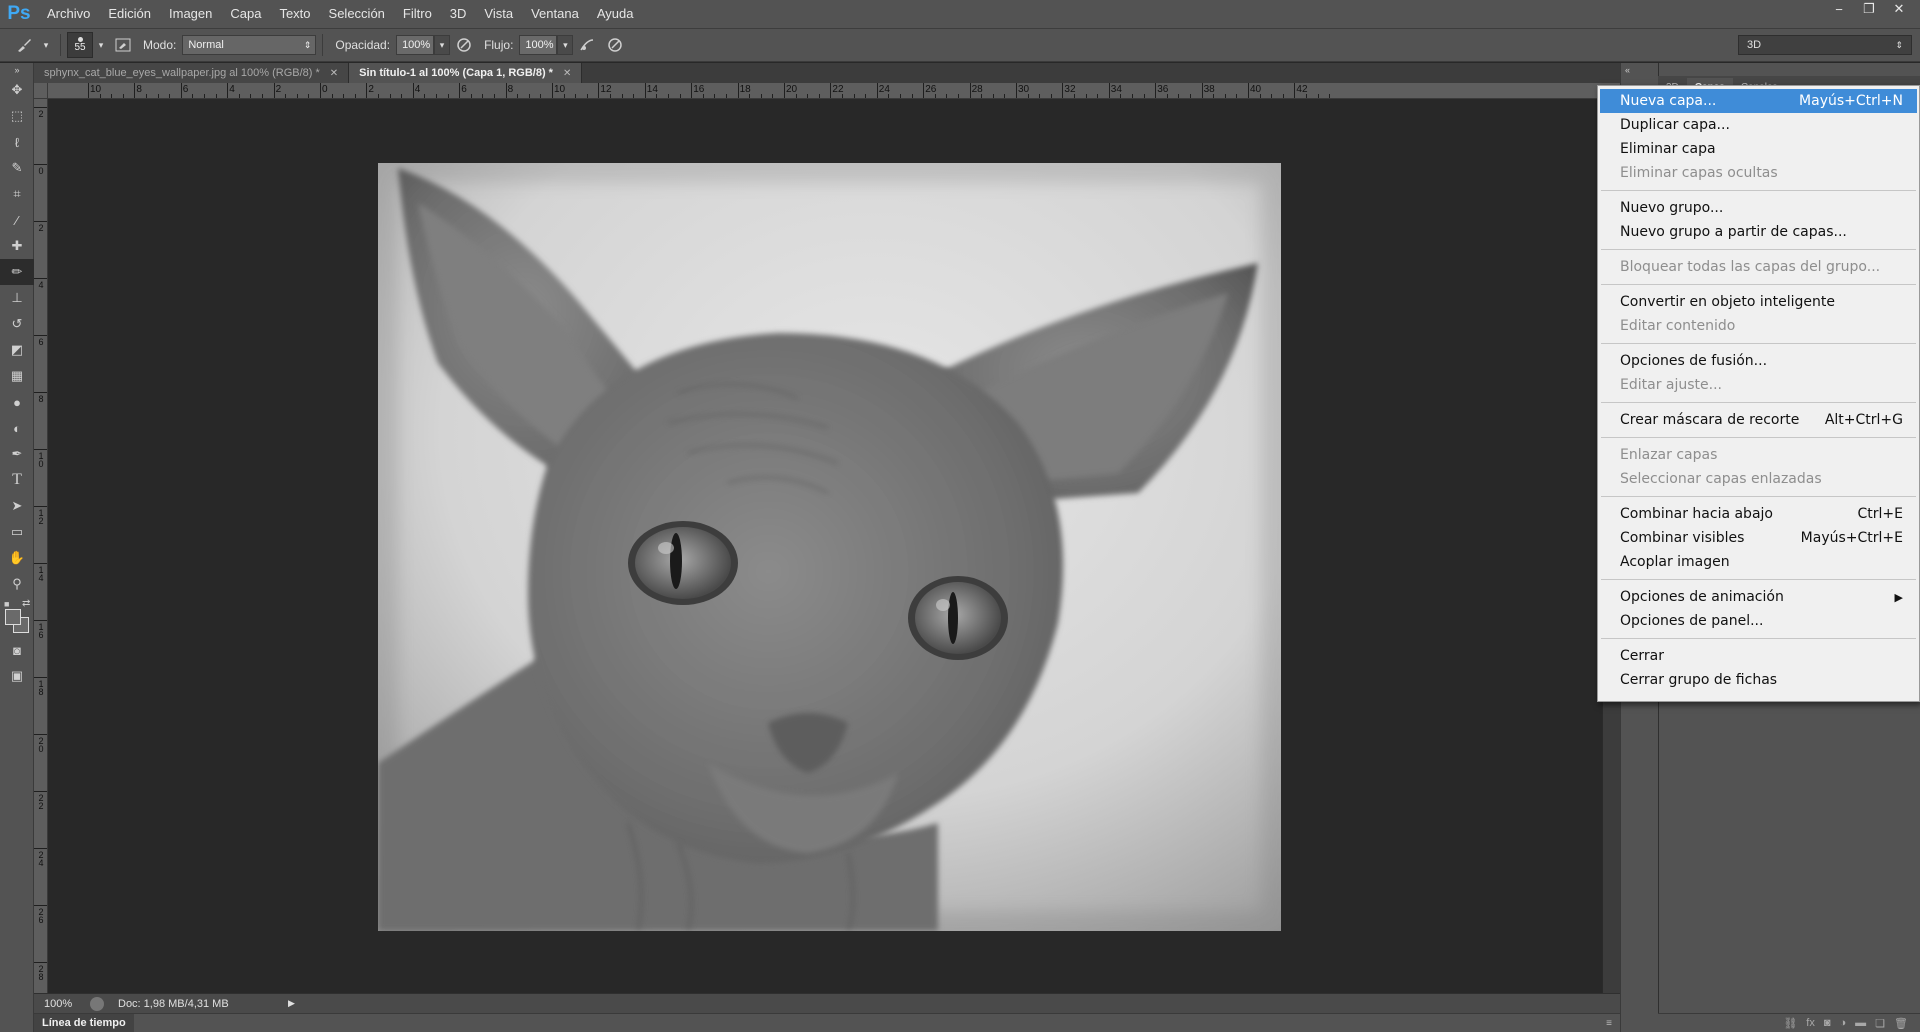 This screenshot has height=1032, width=1920. What do you see at coordinates (249, 45) in the screenshot?
I see `mode-select: Normal ⇕` at bounding box center [249, 45].